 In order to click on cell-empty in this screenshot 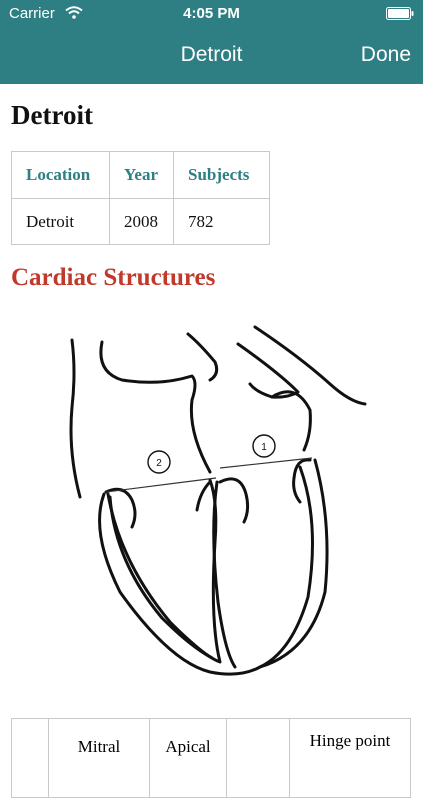, I will do `click(30, 758)`.